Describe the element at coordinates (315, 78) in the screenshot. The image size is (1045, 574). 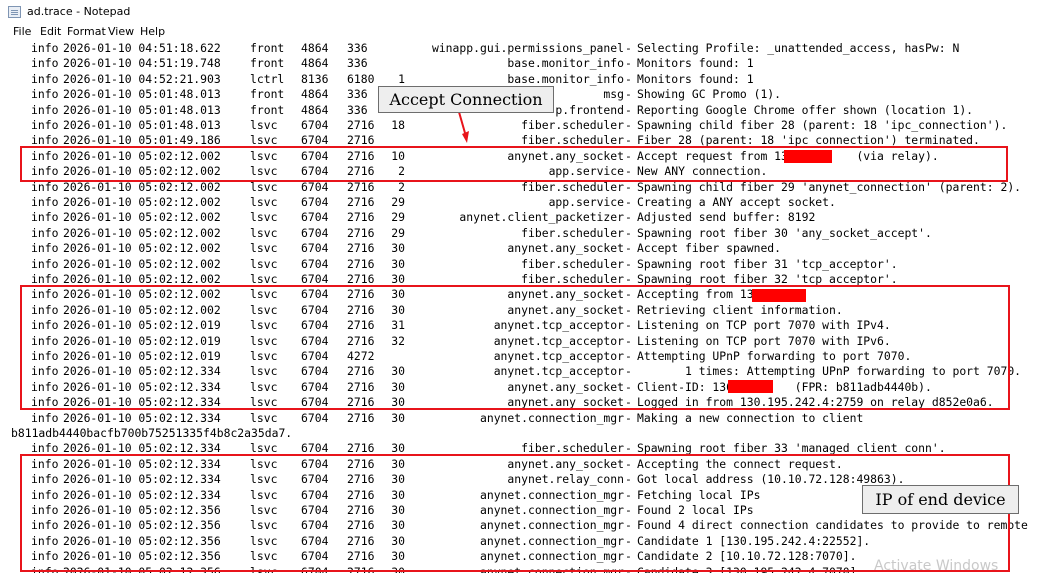
I see `log-pid: 8136` at that location.